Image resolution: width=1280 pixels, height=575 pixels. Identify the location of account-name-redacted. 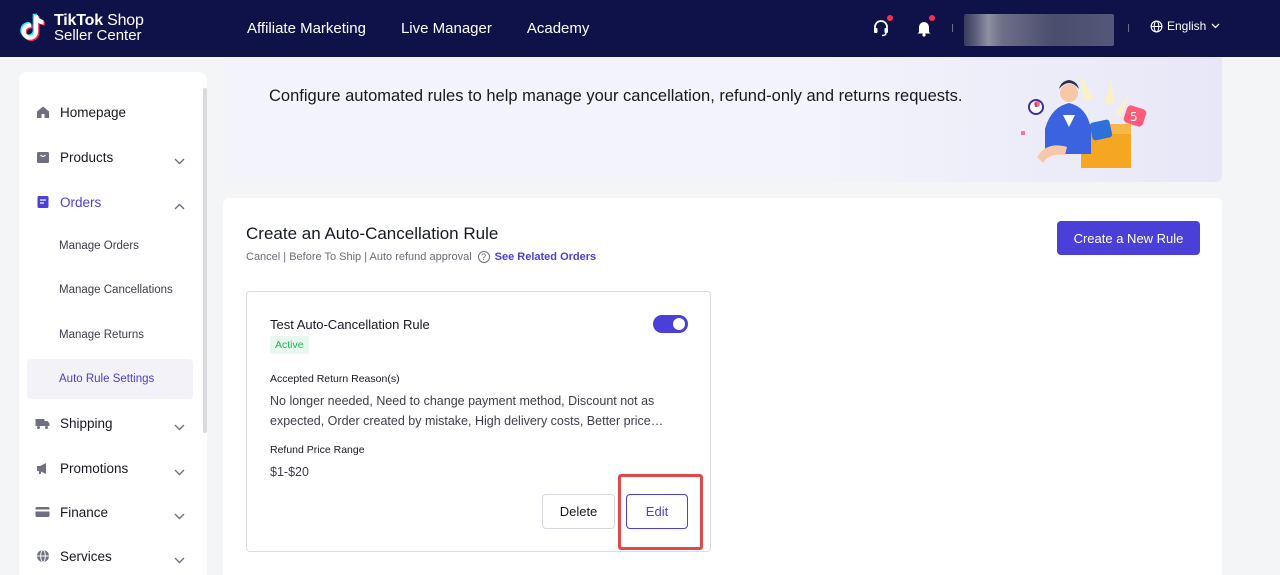
(1039, 30).